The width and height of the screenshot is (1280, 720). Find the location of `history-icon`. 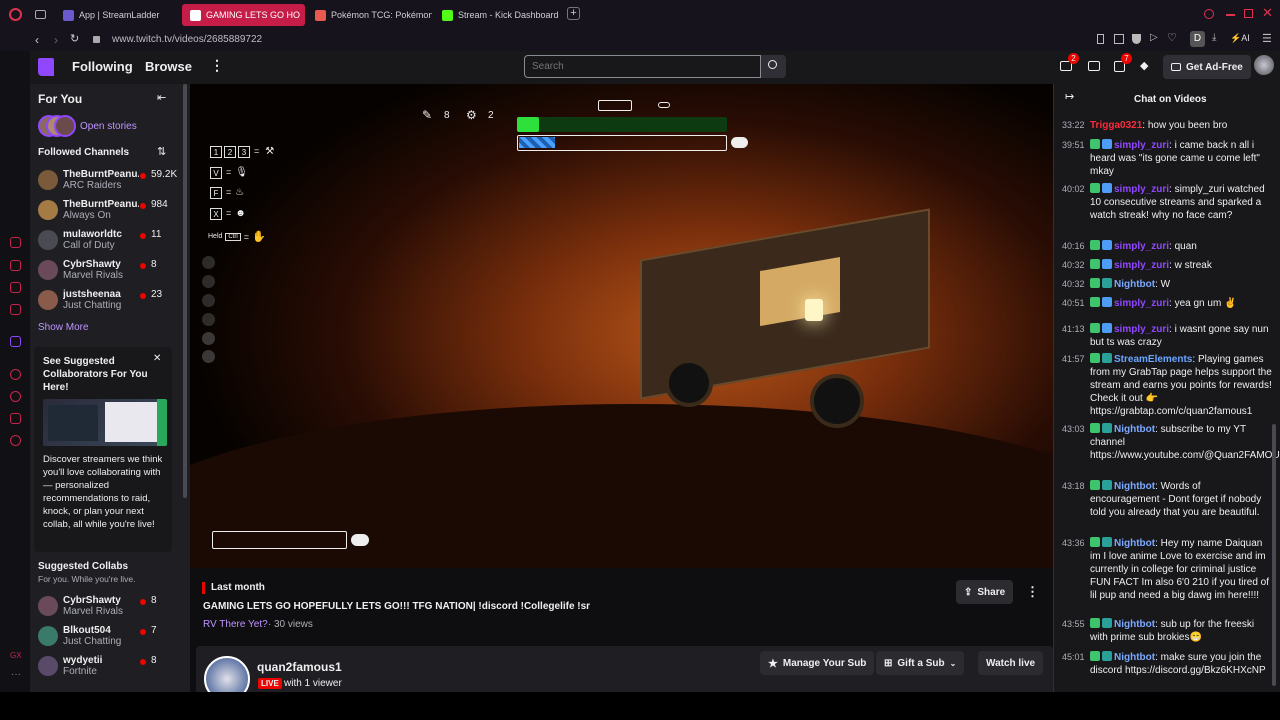

history-icon is located at coordinates (15, 396).